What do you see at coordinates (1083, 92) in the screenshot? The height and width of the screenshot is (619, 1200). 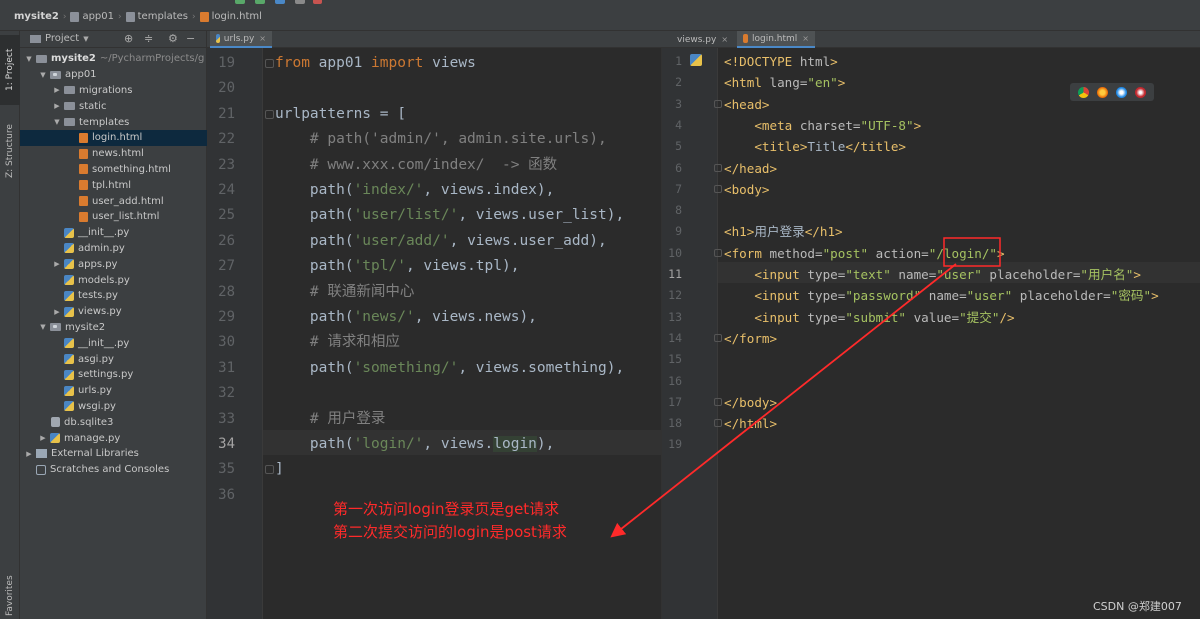 I see `chrome-icon` at bounding box center [1083, 92].